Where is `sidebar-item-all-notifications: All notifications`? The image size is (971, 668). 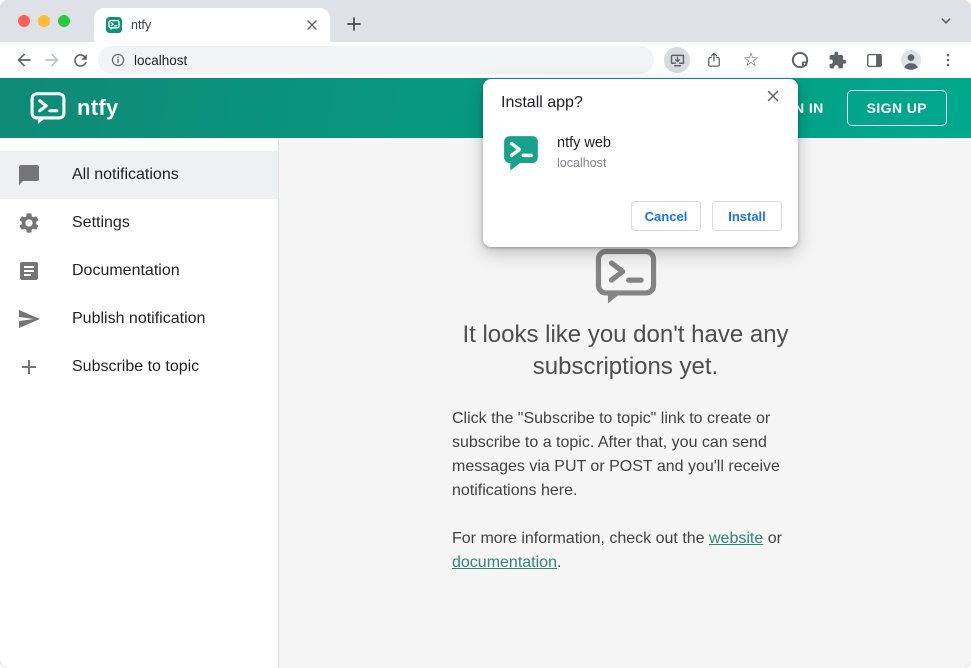
sidebar-item-all-notifications: All notifications is located at coordinates (139, 175).